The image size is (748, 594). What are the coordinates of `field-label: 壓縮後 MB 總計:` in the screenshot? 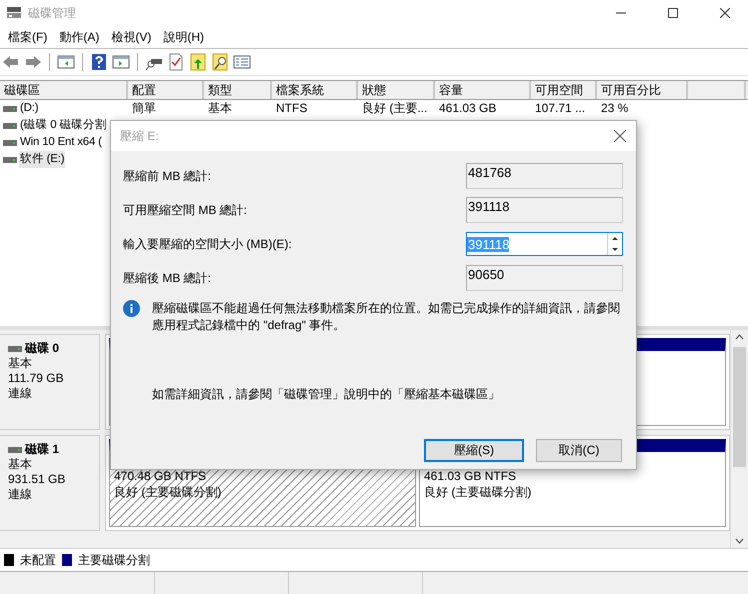 It's located at (167, 278).